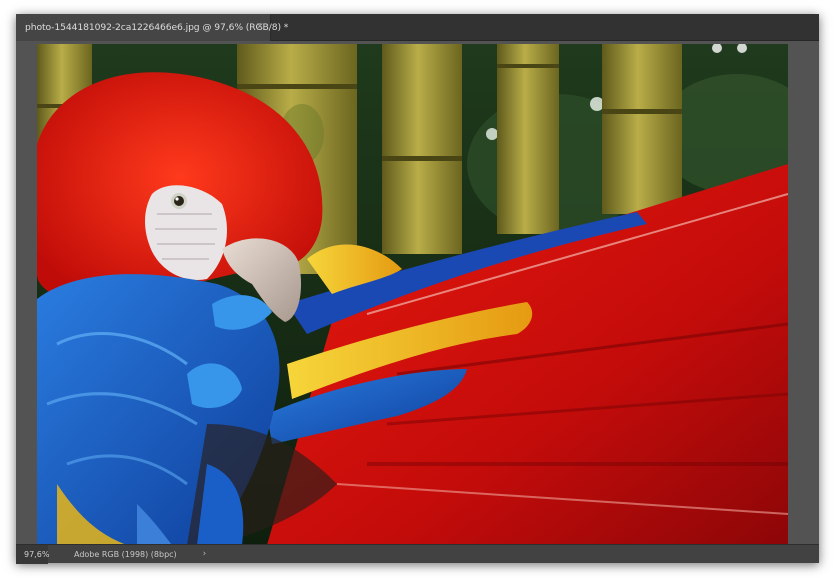 Image resolution: width=836 pixels, height=578 pixels. Describe the element at coordinates (32, 554) in the screenshot. I see `zoom-level-field: 97,6%` at that location.